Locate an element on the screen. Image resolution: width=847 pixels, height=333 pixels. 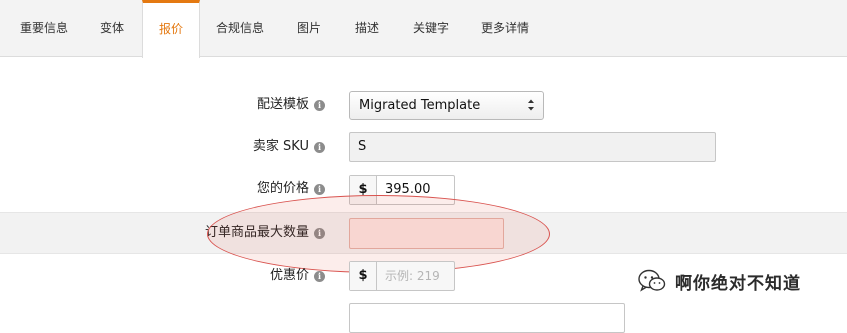
watermark: 啊你绝对不知道 is located at coordinates (719, 281).